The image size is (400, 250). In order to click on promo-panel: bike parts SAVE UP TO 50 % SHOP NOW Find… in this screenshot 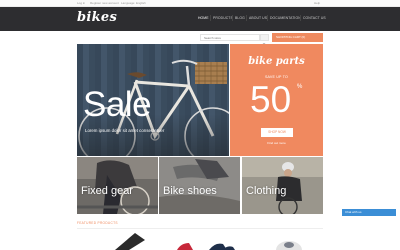, I will do `click(276, 100)`.